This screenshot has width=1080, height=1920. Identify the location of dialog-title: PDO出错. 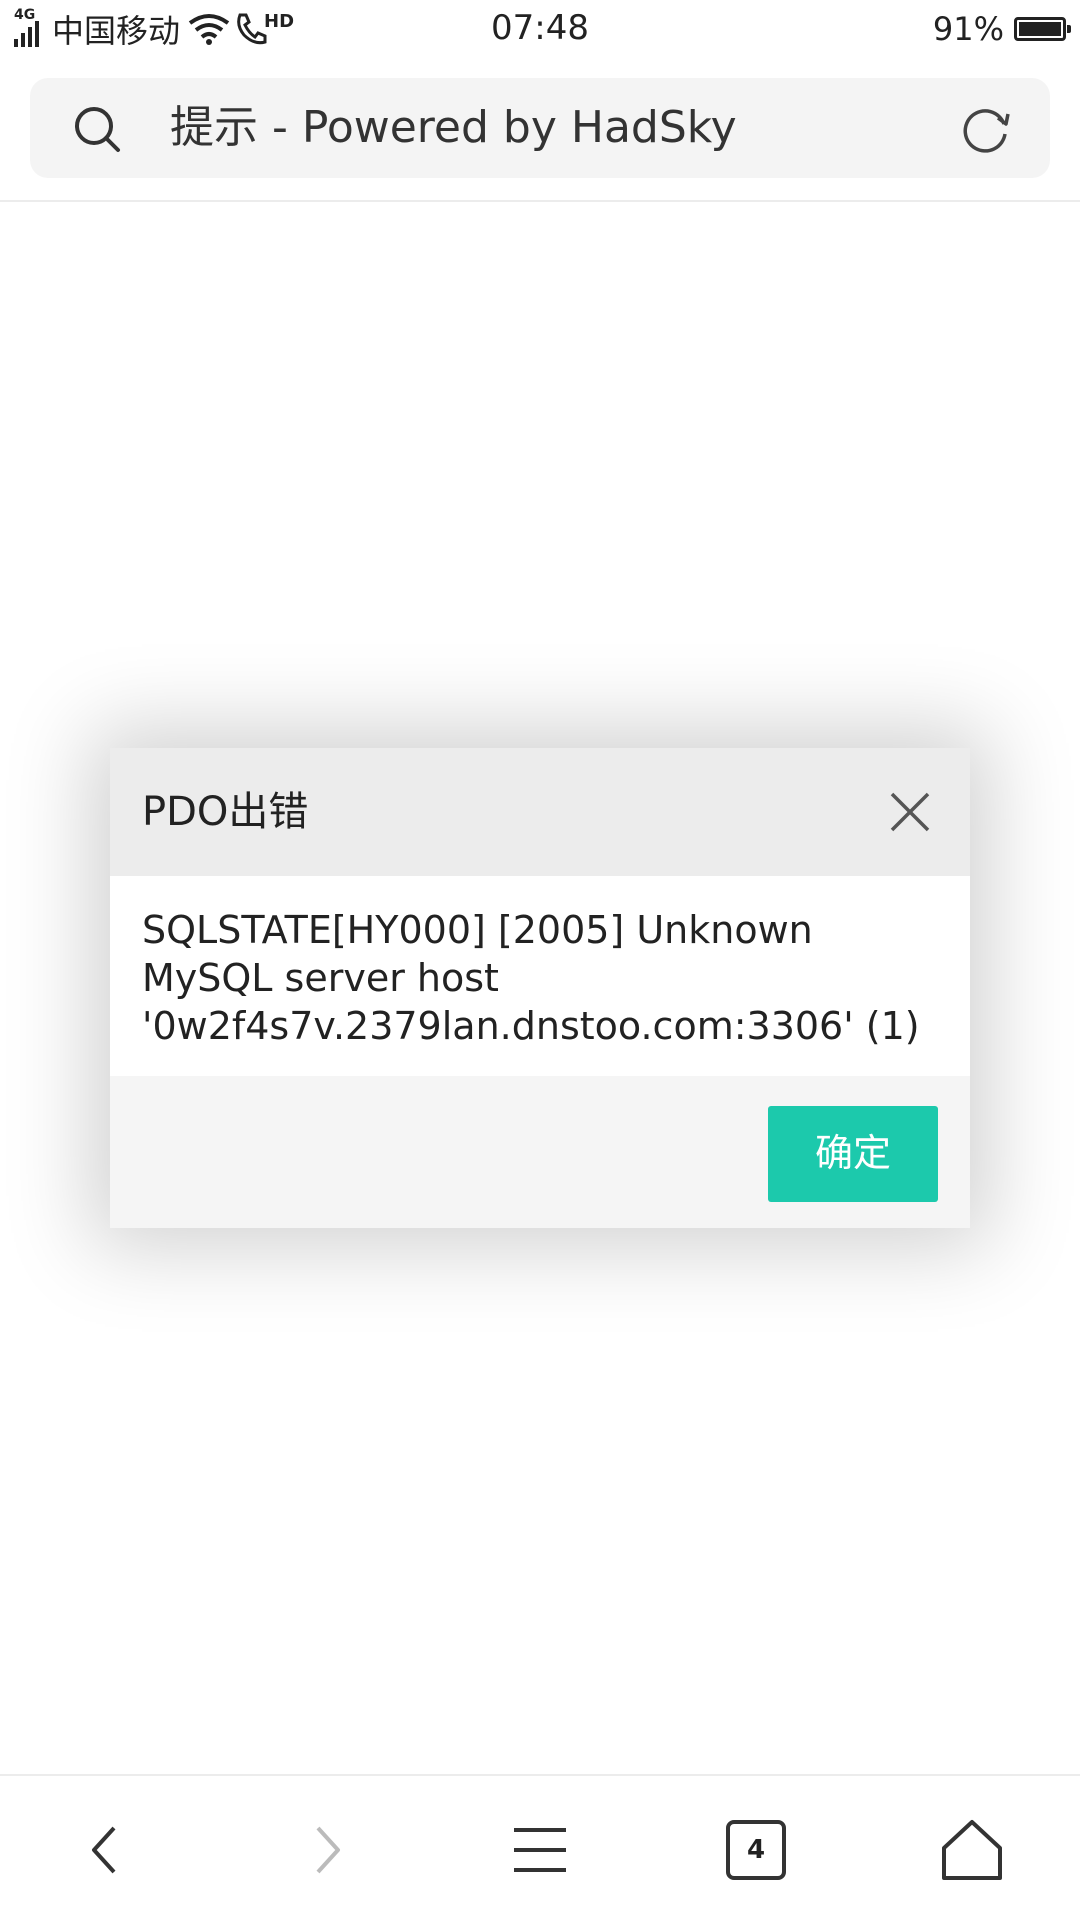
(225, 812).